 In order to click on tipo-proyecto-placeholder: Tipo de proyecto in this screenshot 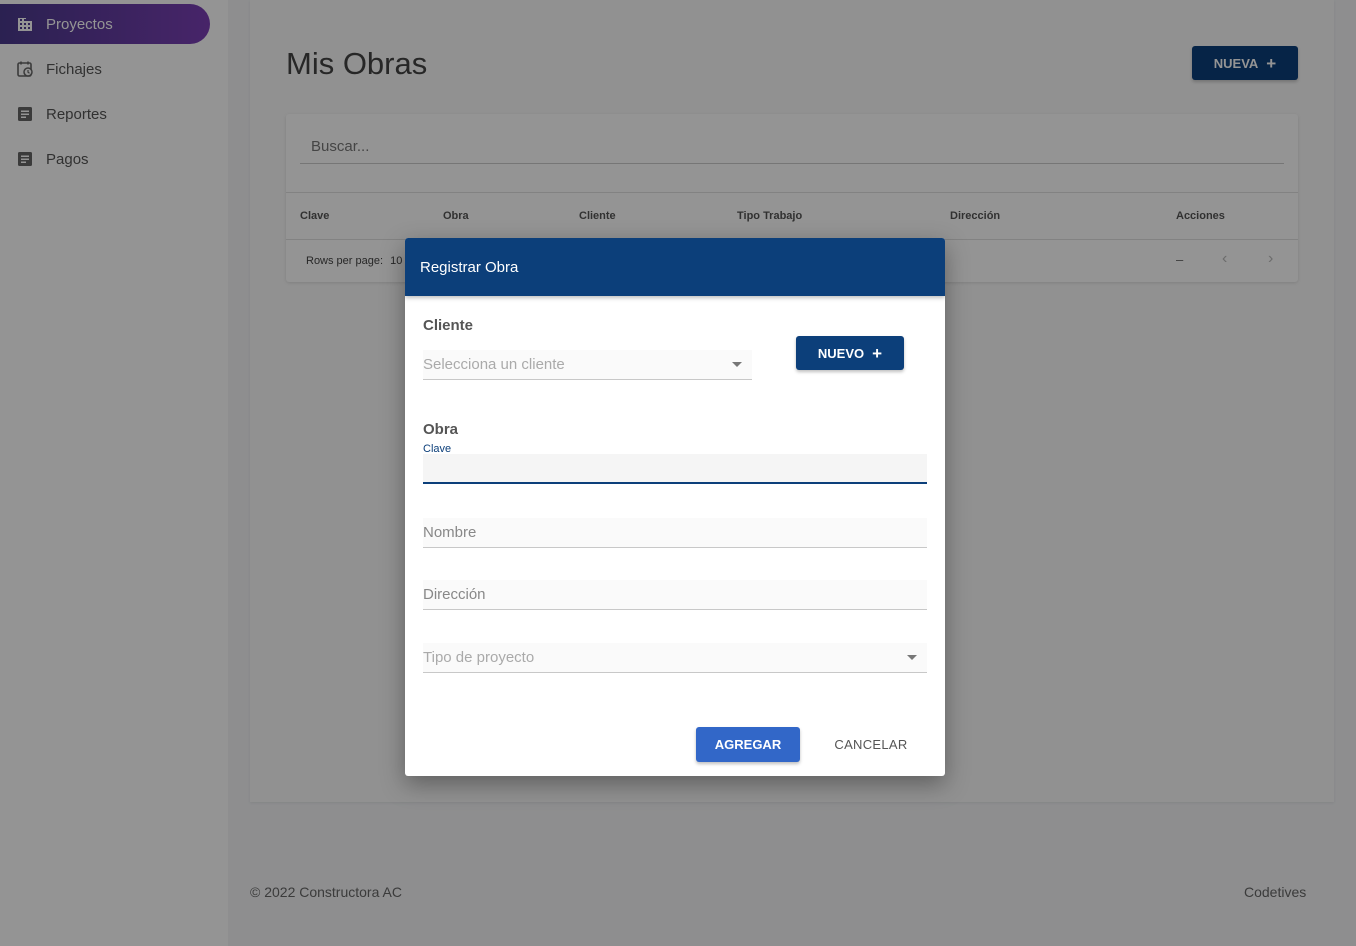, I will do `click(479, 657)`.